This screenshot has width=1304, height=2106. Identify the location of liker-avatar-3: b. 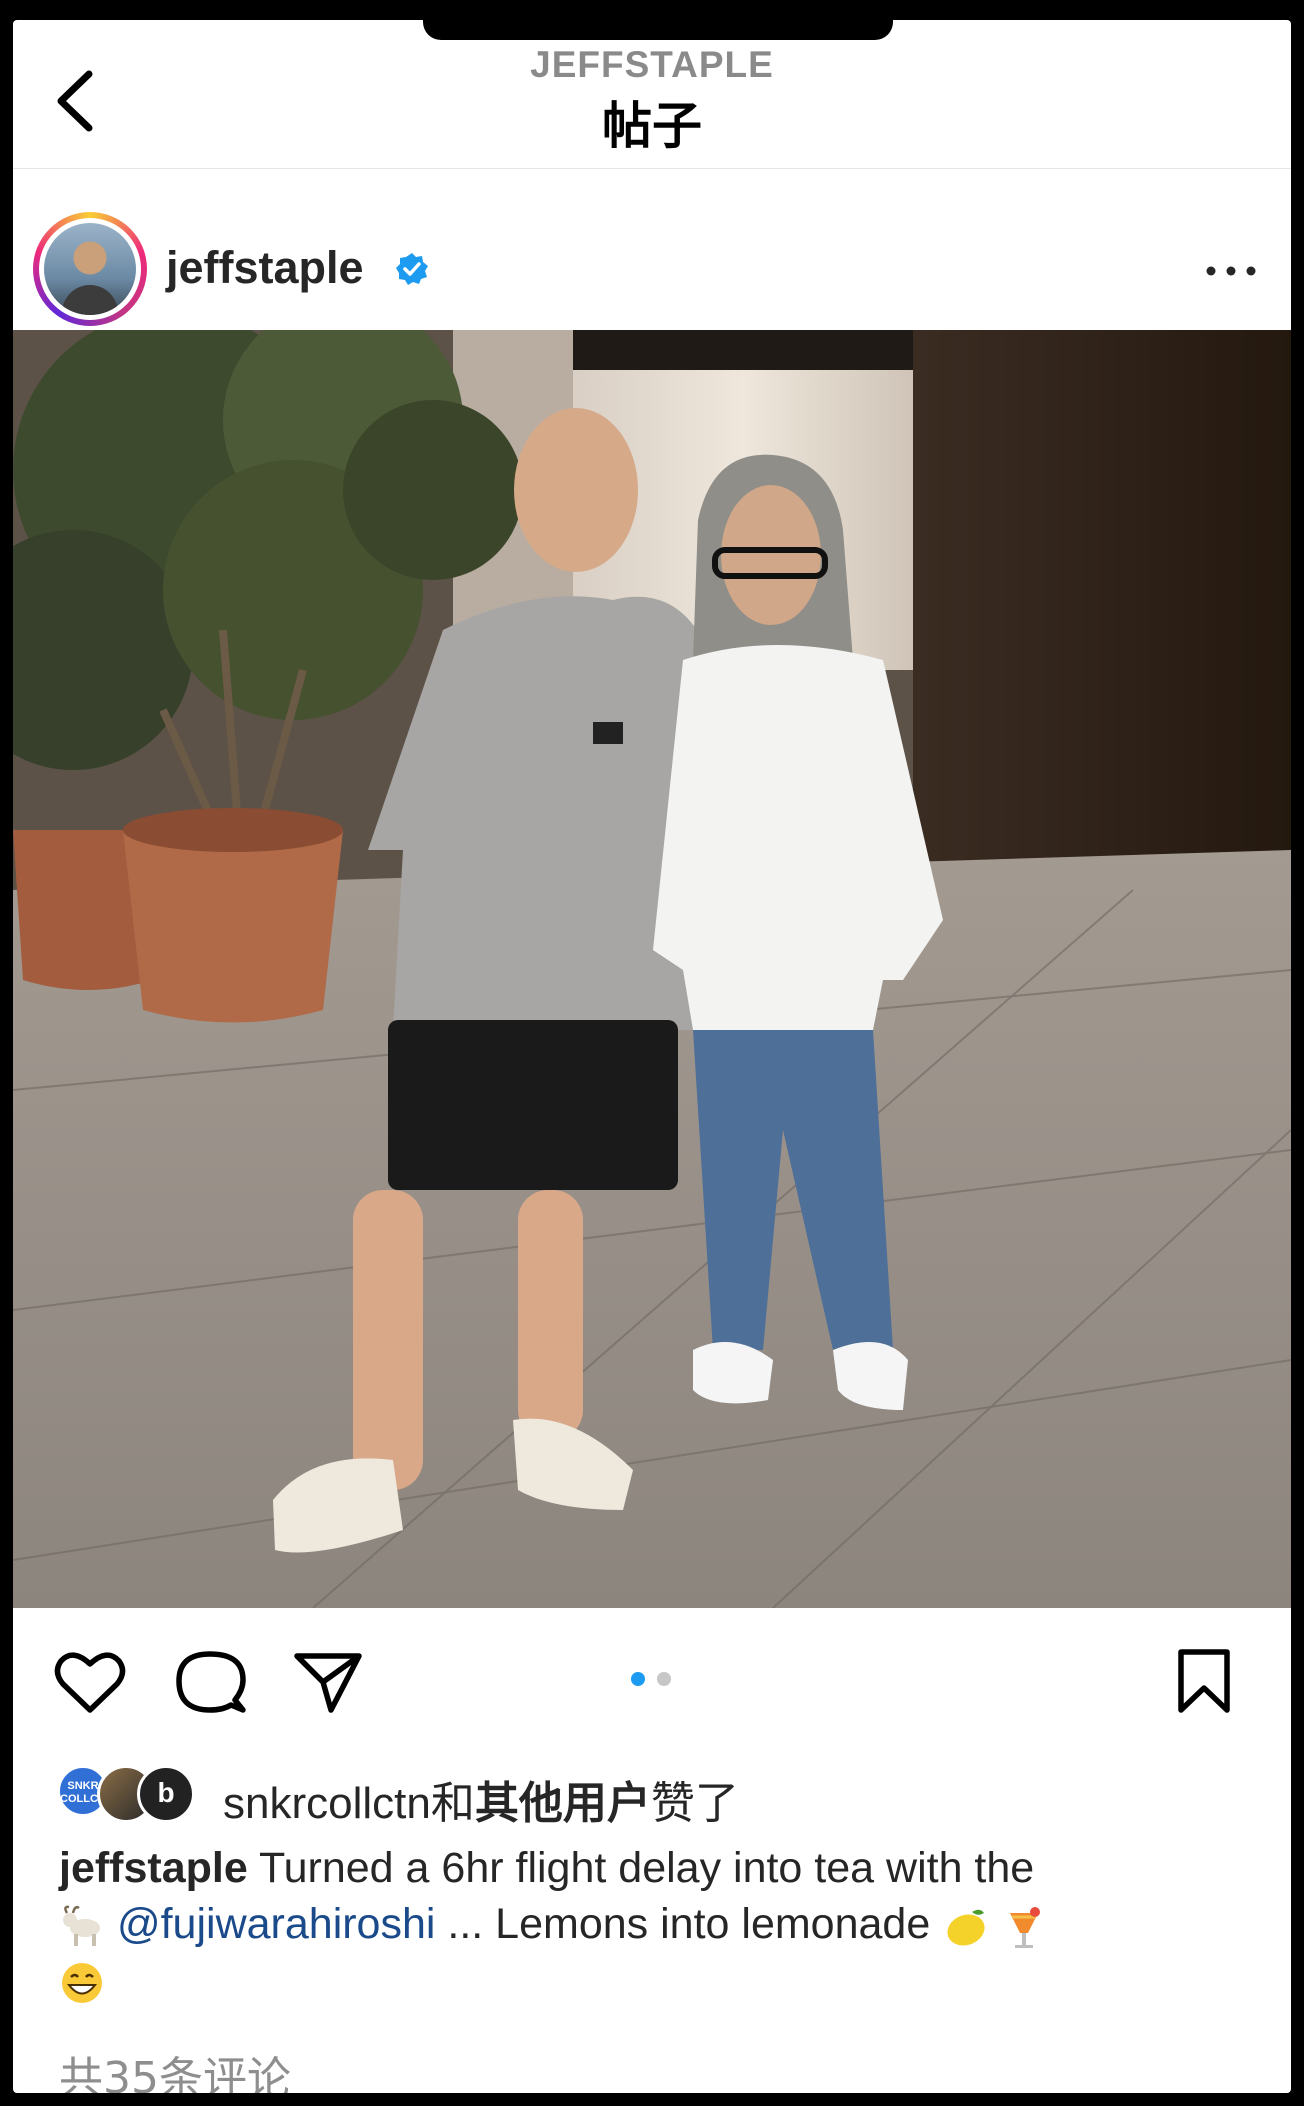
(166, 1794).